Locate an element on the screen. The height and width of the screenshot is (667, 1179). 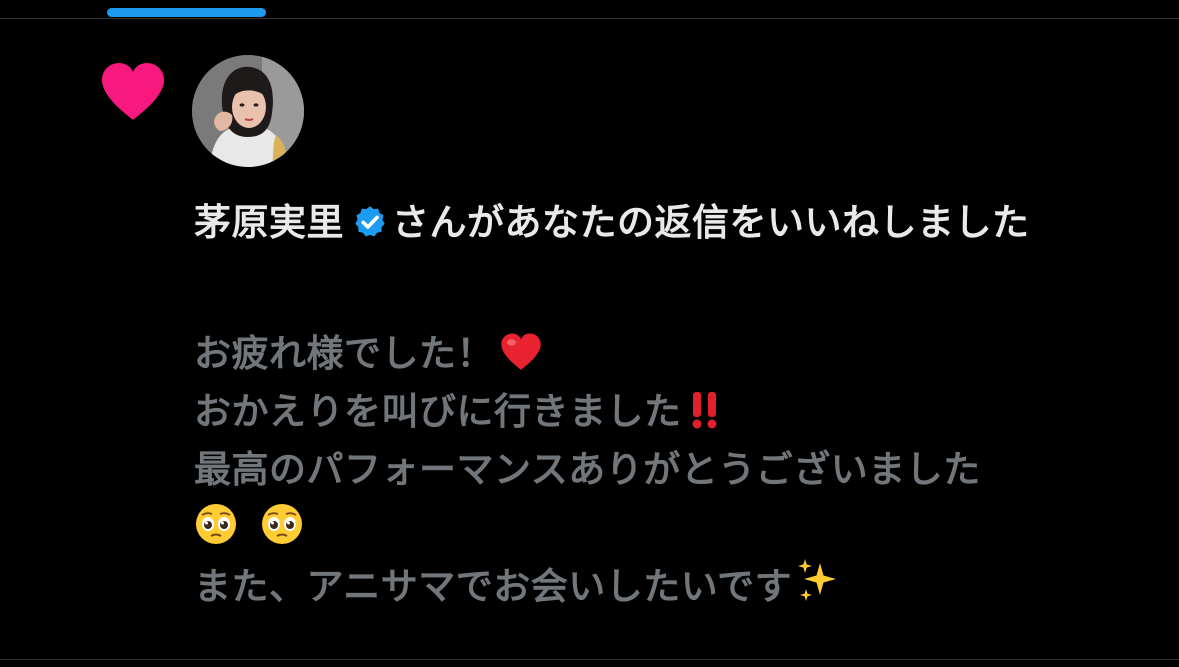
reply-line-text: おかえりを叫びに行きました is located at coordinates (438, 411).